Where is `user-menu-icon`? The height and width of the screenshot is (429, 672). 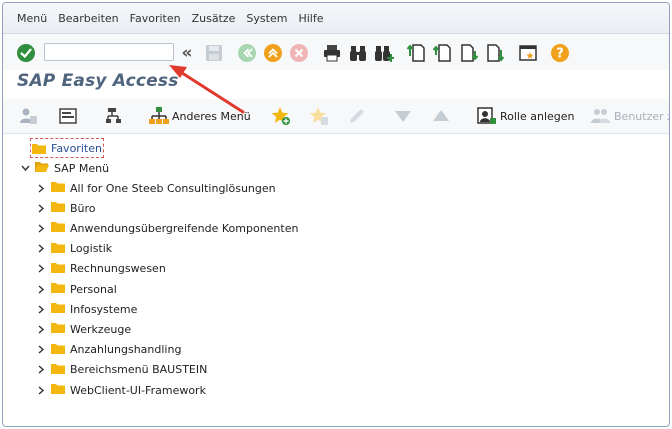 user-menu-icon is located at coordinates (28, 116).